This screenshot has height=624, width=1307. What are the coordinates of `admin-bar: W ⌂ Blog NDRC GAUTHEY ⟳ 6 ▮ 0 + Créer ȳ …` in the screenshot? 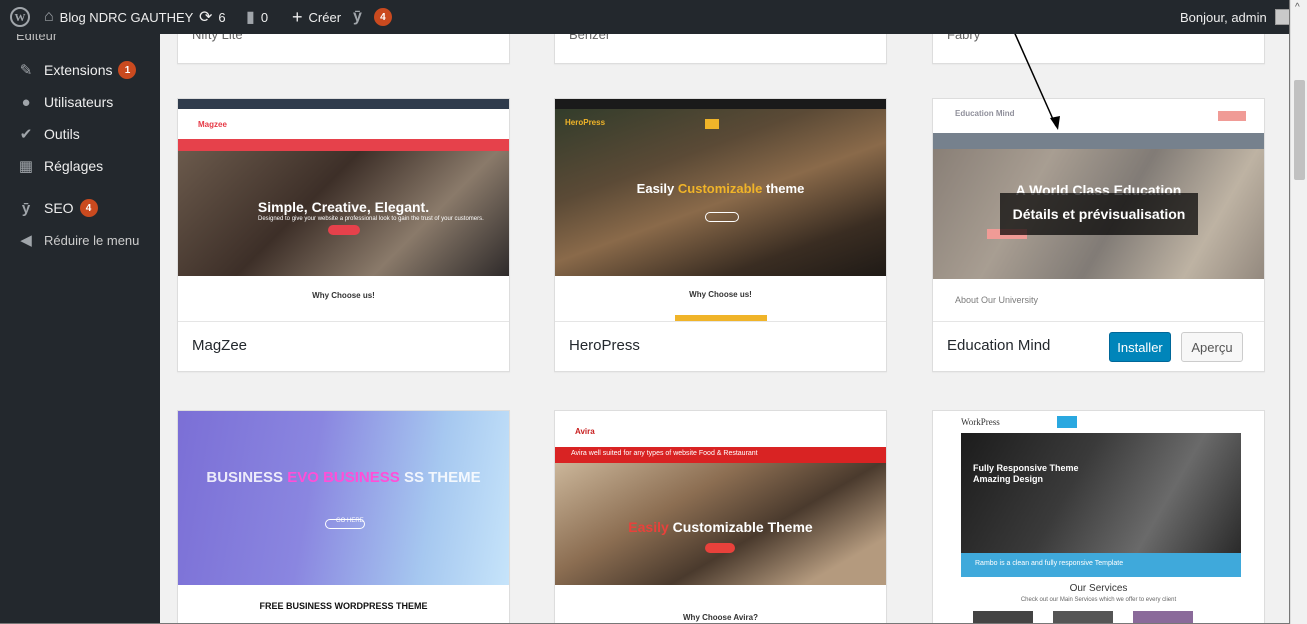 It's located at (644, 17).